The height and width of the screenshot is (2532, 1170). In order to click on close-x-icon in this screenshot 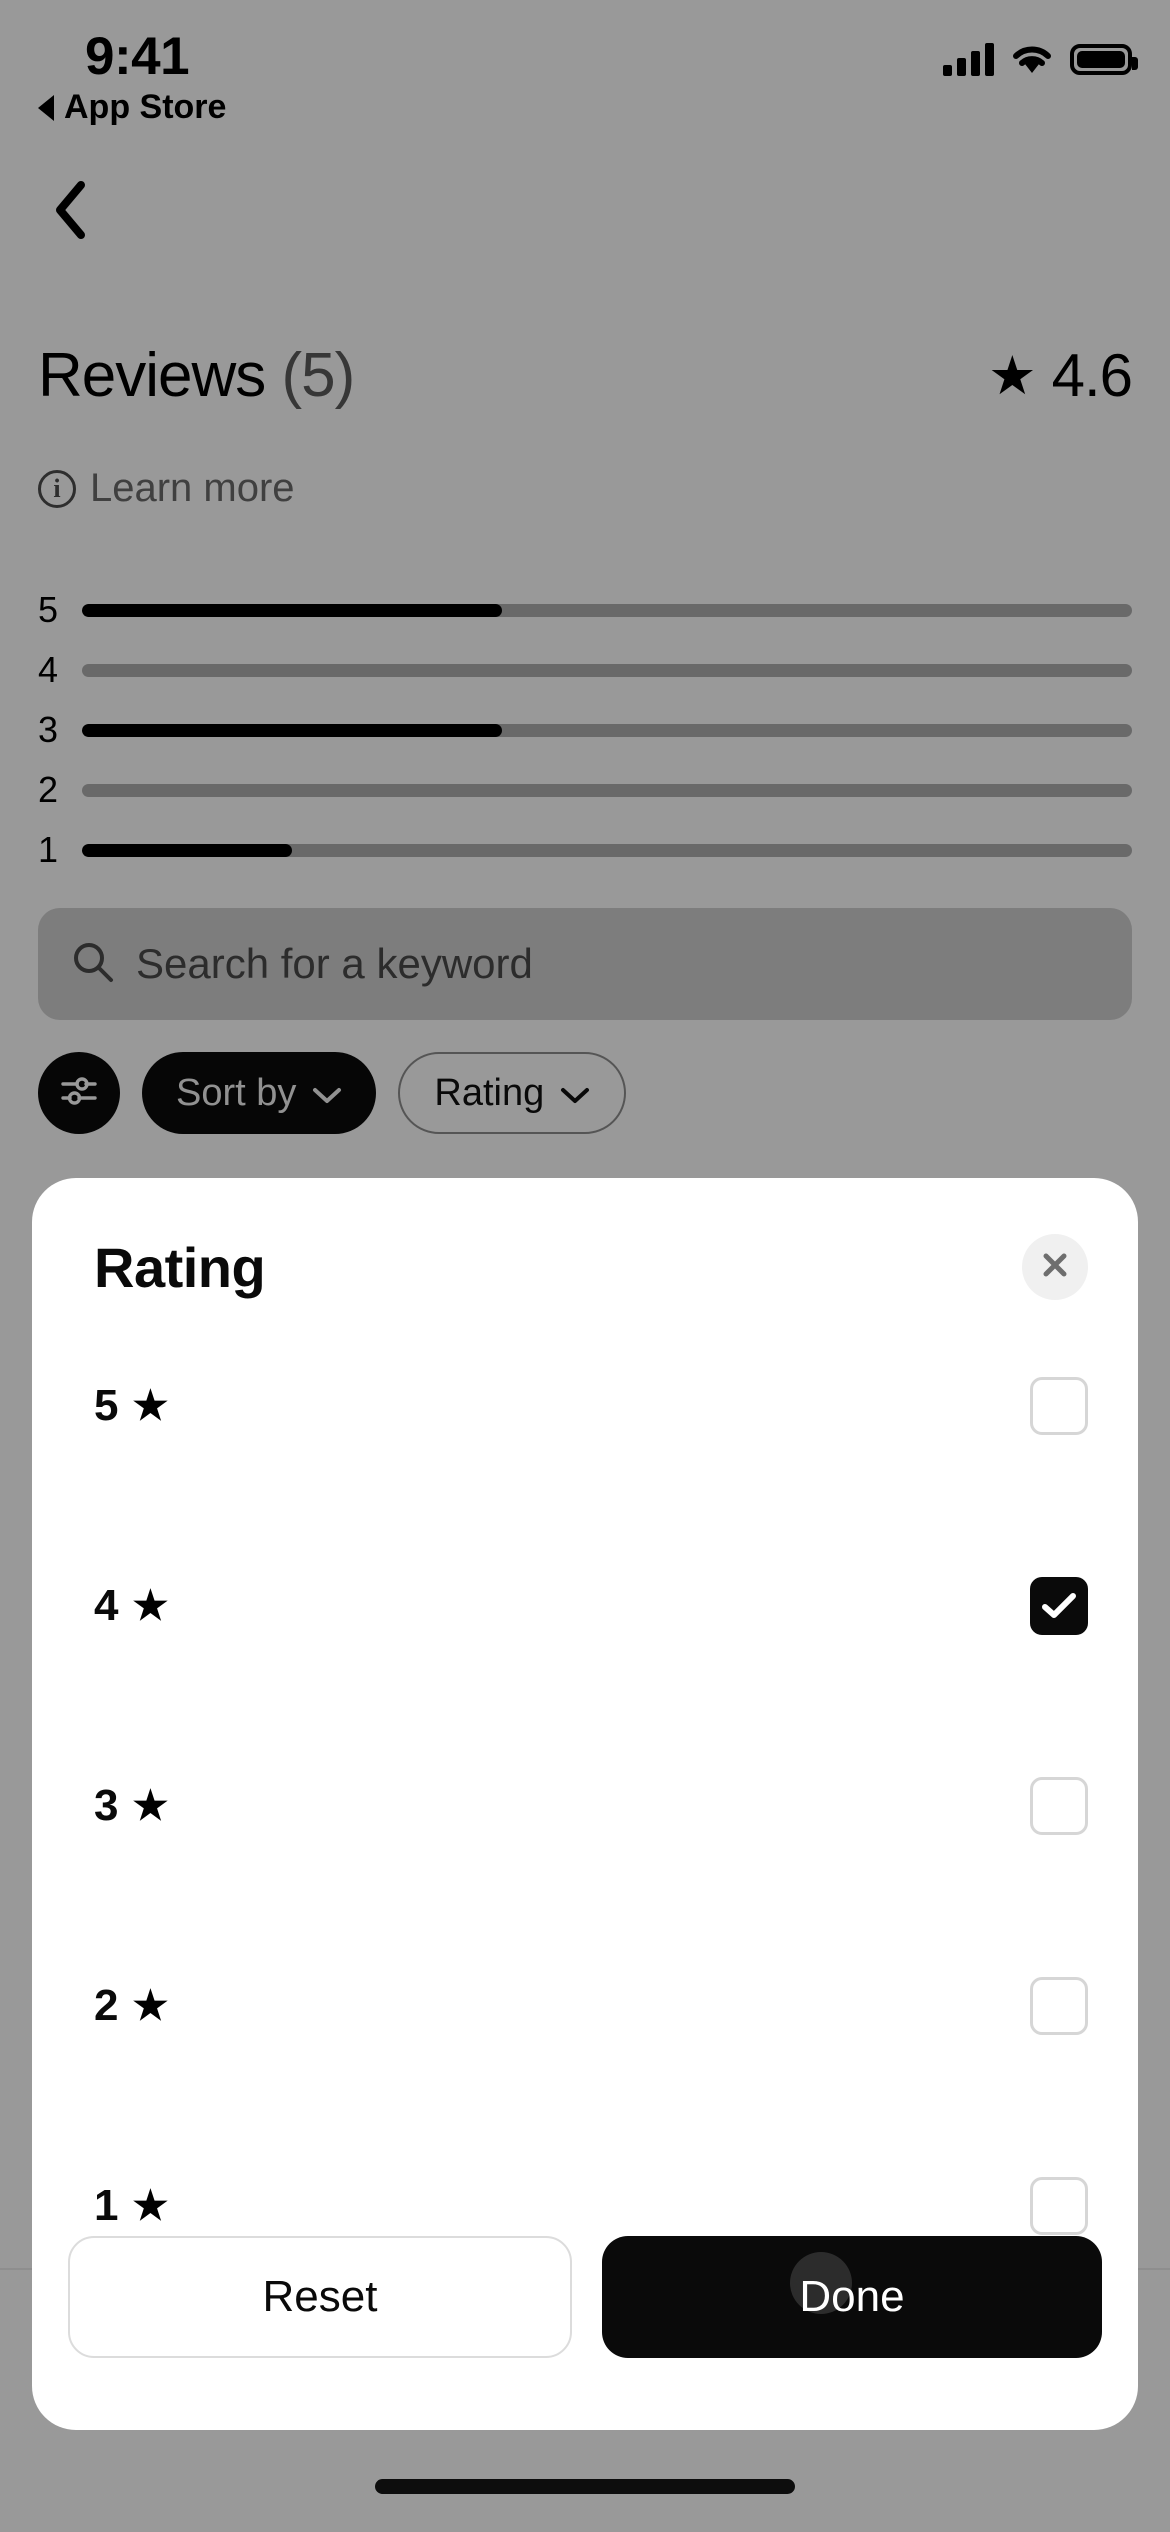, I will do `click(1055, 1267)`.